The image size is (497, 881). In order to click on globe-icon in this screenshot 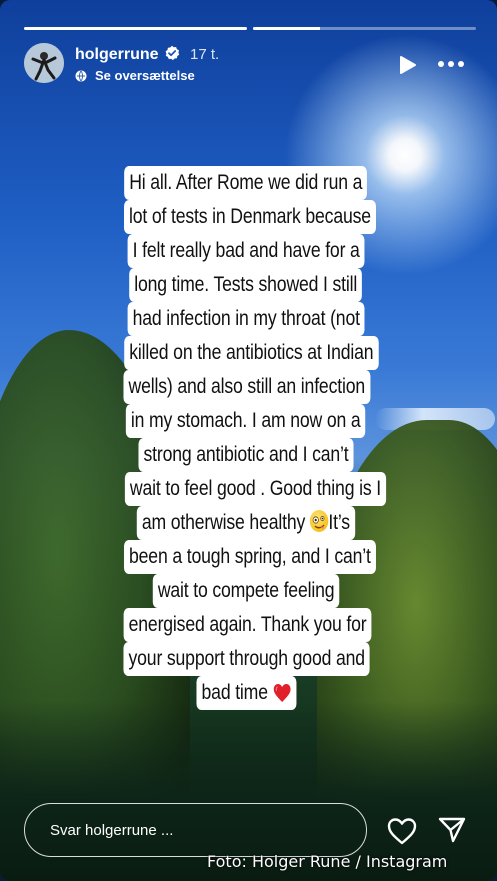, I will do `click(81, 75)`.